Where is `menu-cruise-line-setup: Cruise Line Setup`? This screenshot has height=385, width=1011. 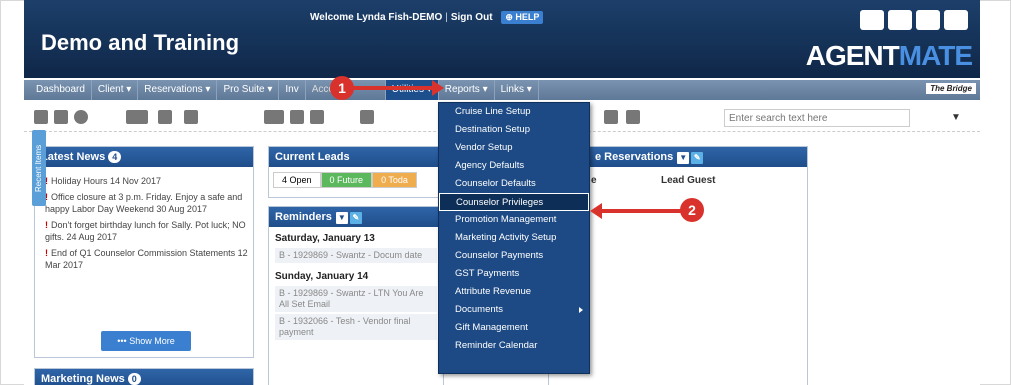 menu-cruise-line-setup: Cruise Line Setup is located at coordinates (514, 112).